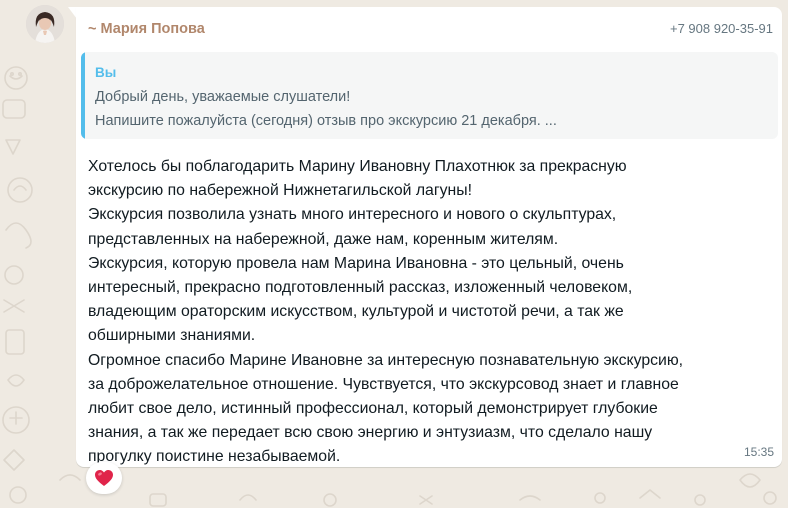  What do you see at coordinates (758, 452) in the screenshot?
I see `message-timestamp: 15:35` at bounding box center [758, 452].